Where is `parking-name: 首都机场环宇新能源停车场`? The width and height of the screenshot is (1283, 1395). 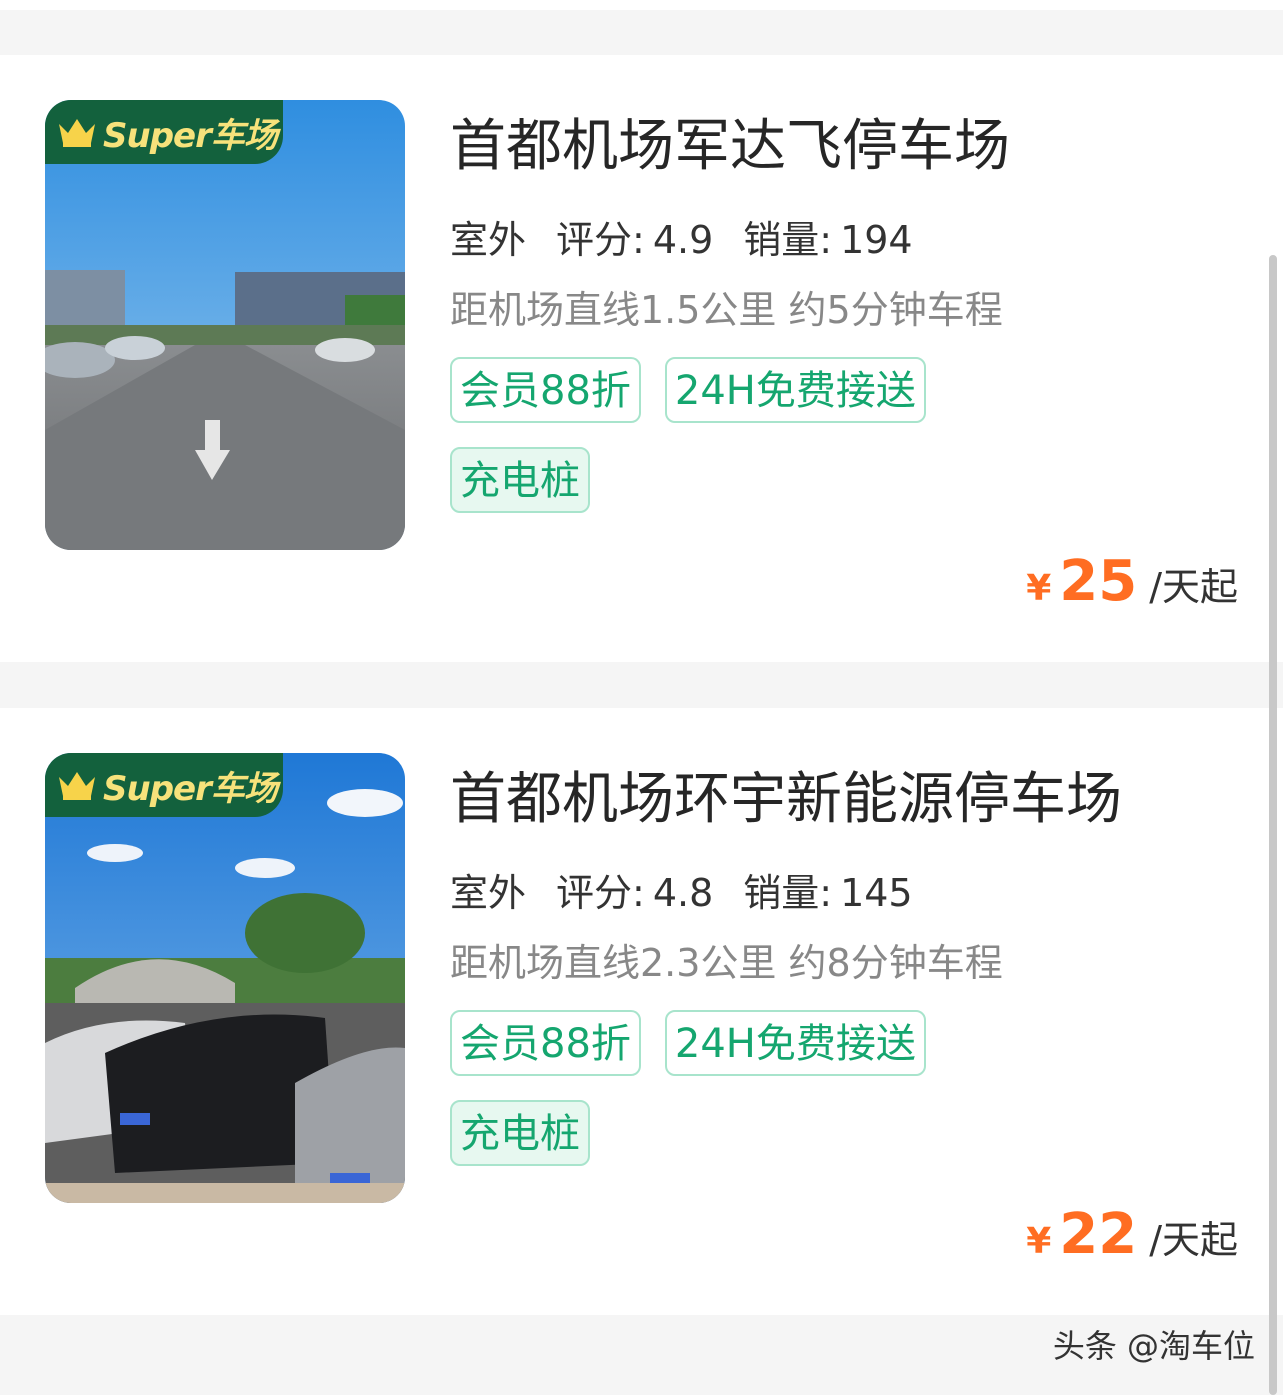
parking-name: 首都机场环宇新能源停车场 is located at coordinates (786, 799).